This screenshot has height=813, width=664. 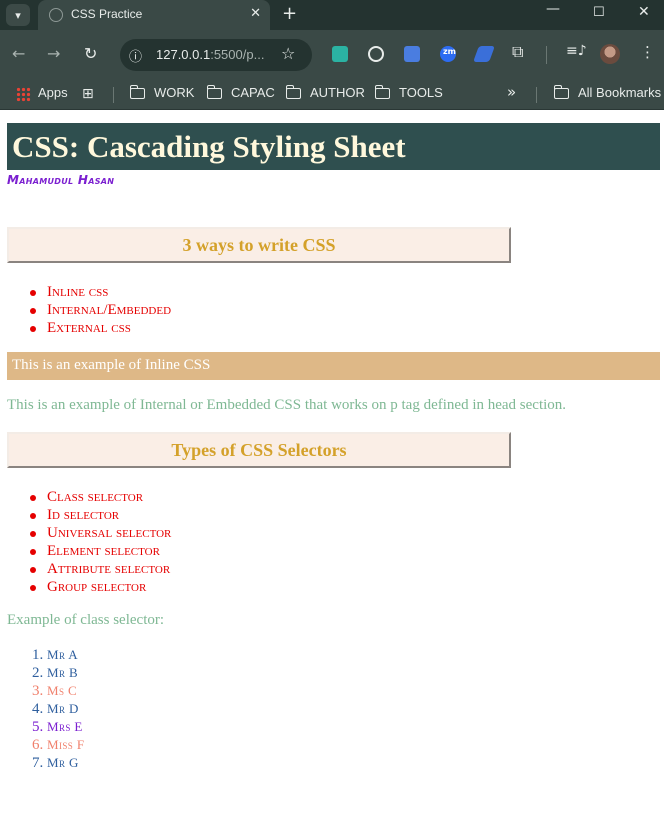 What do you see at coordinates (100, 497) in the screenshot?
I see `list-item: Class selector` at bounding box center [100, 497].